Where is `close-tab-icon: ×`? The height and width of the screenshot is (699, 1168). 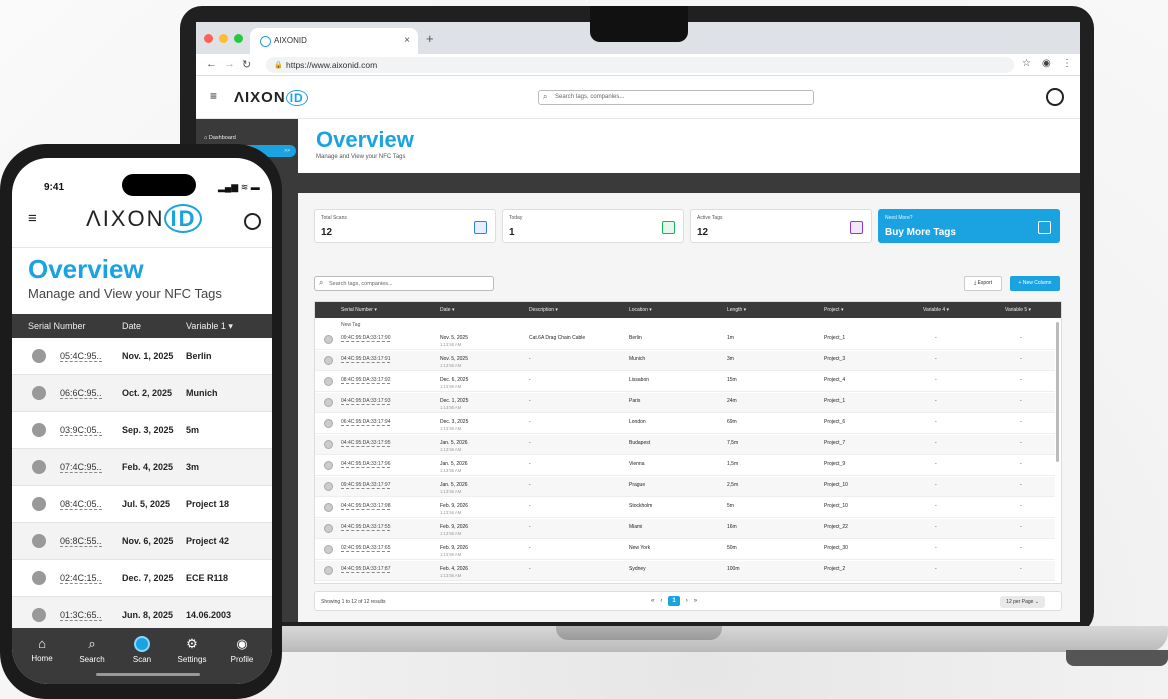
close-tab-icon: × is located at coordinates (407, 40).